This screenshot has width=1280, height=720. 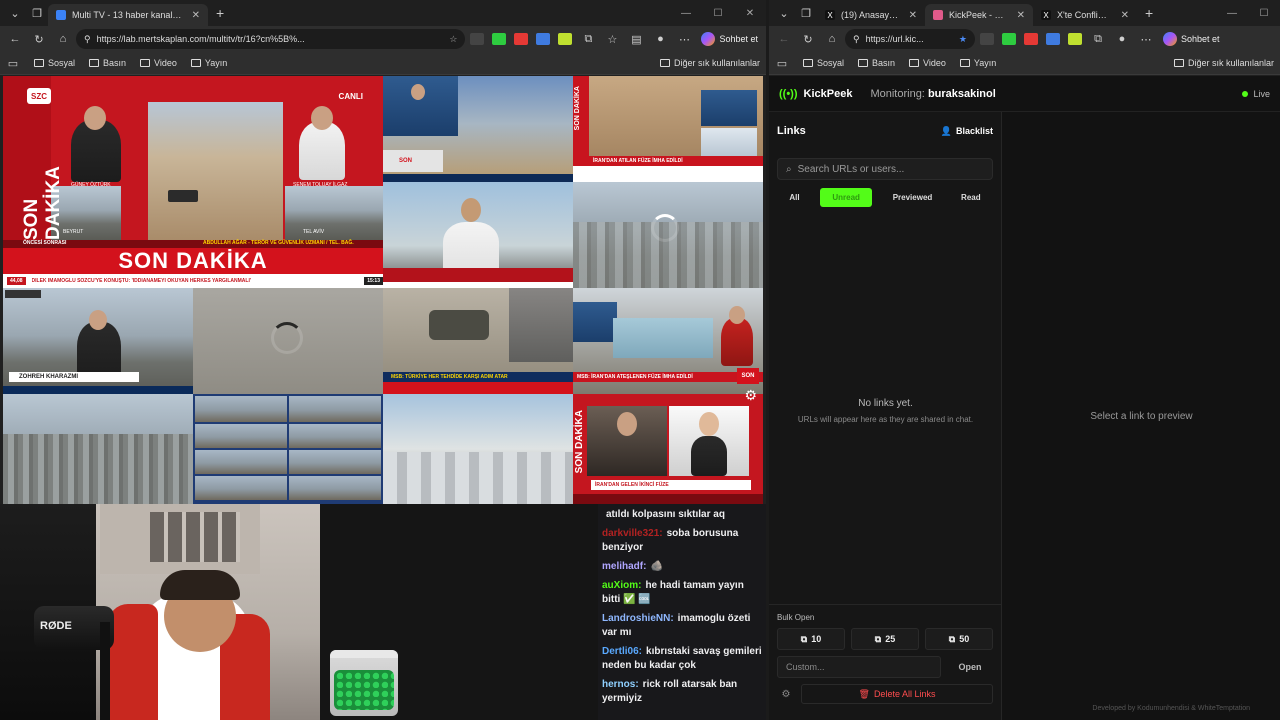 I want to click on address-bar: ⚲ https://url.kic... ★, so click(x=910, y=39).